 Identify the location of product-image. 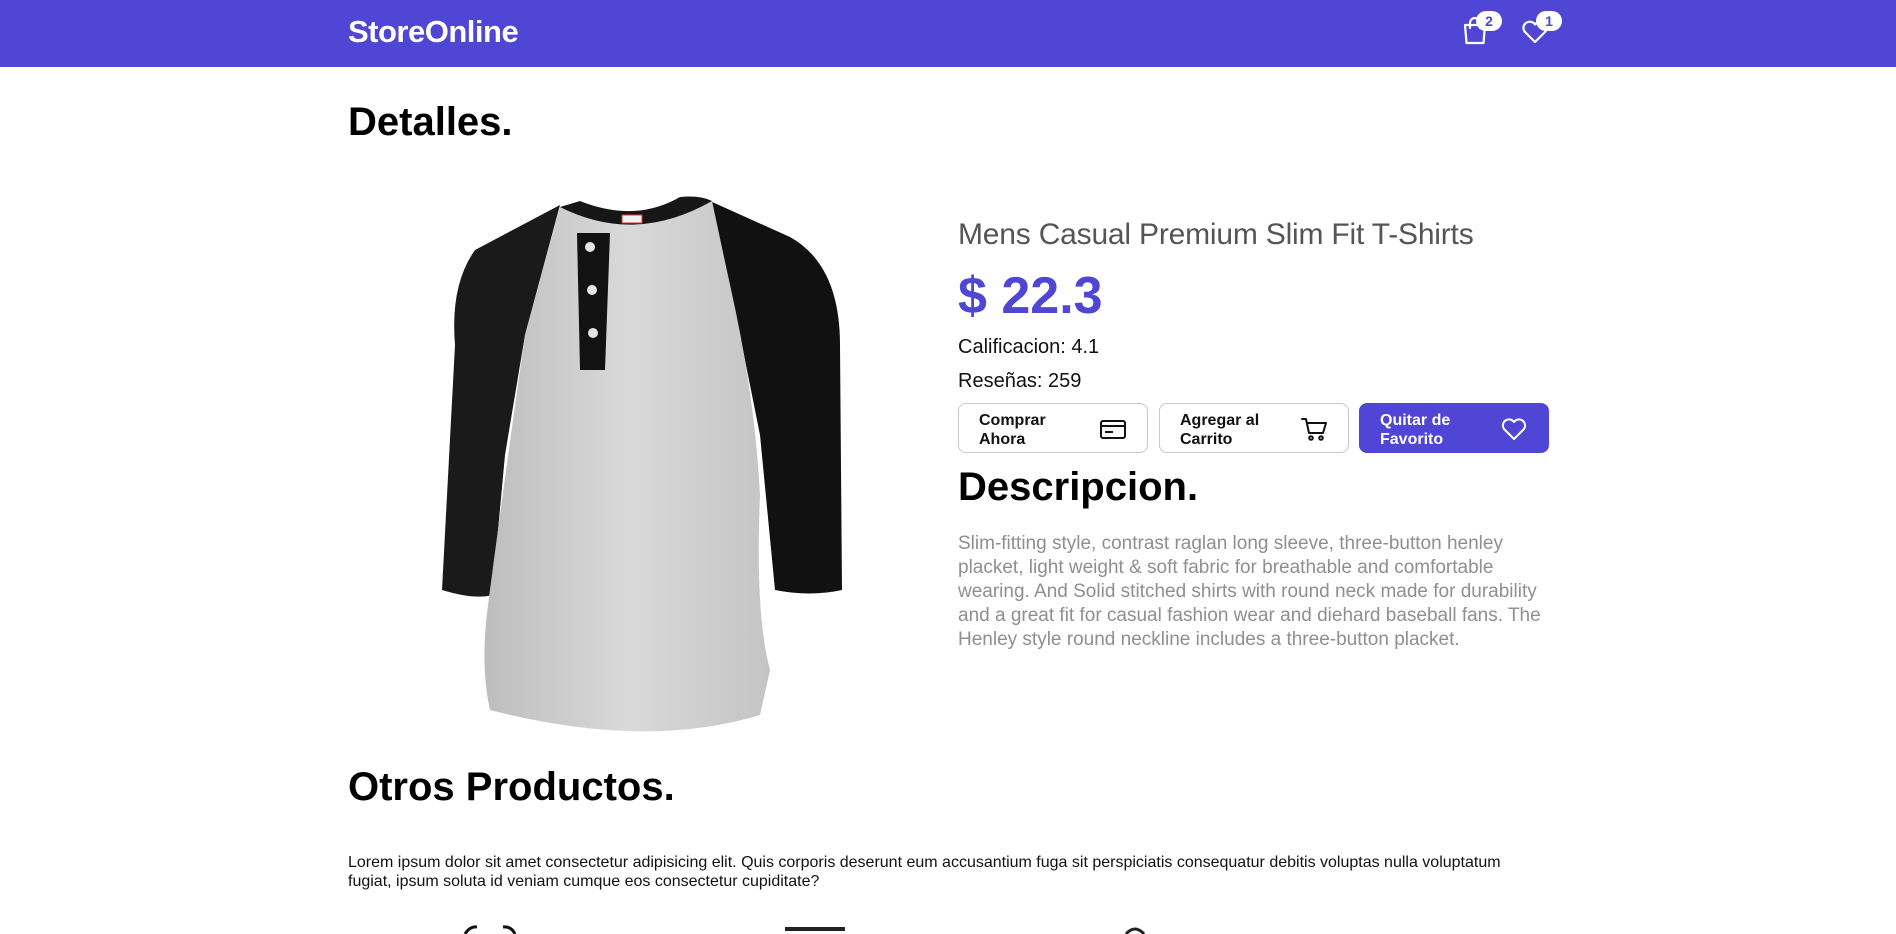
(640, 470).